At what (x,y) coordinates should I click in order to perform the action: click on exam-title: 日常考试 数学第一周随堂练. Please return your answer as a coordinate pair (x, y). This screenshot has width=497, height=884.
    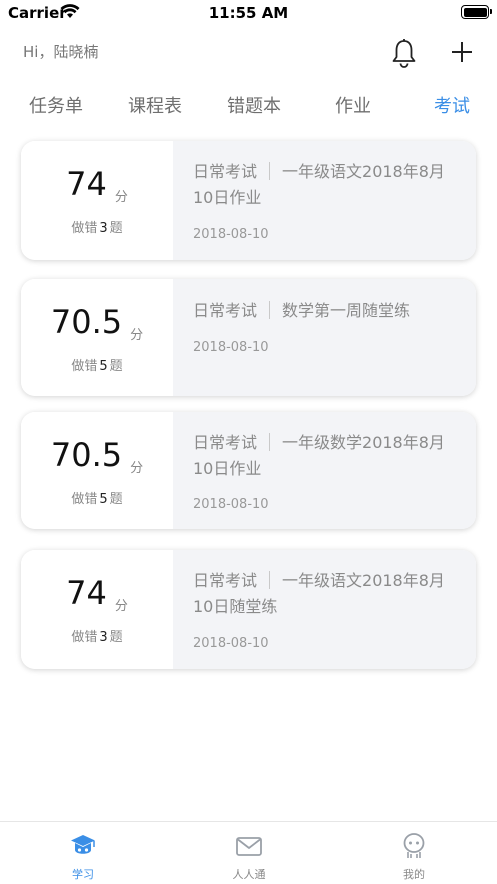
    Looking at the image, I should click on (324, 311).